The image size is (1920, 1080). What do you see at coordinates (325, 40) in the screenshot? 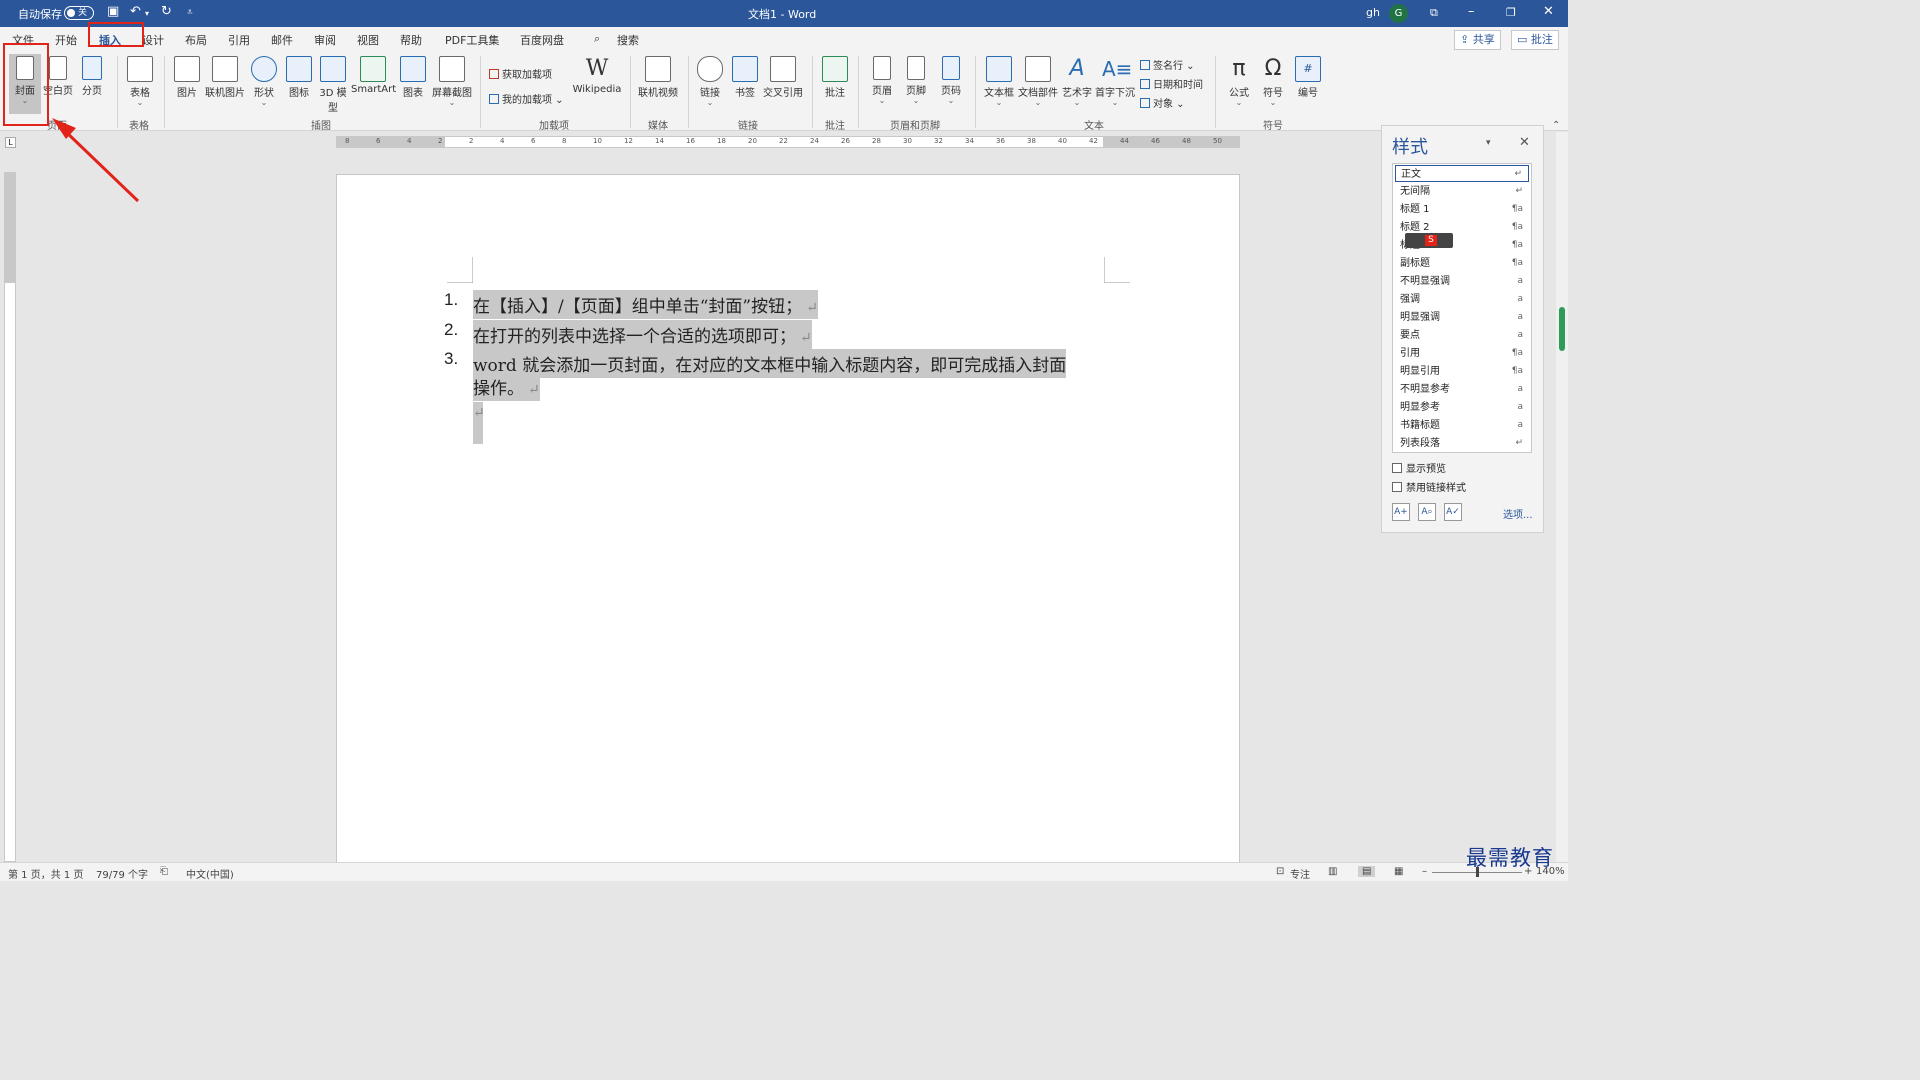
I see `tab-review: 审阅` at bounding box center [325, 40].